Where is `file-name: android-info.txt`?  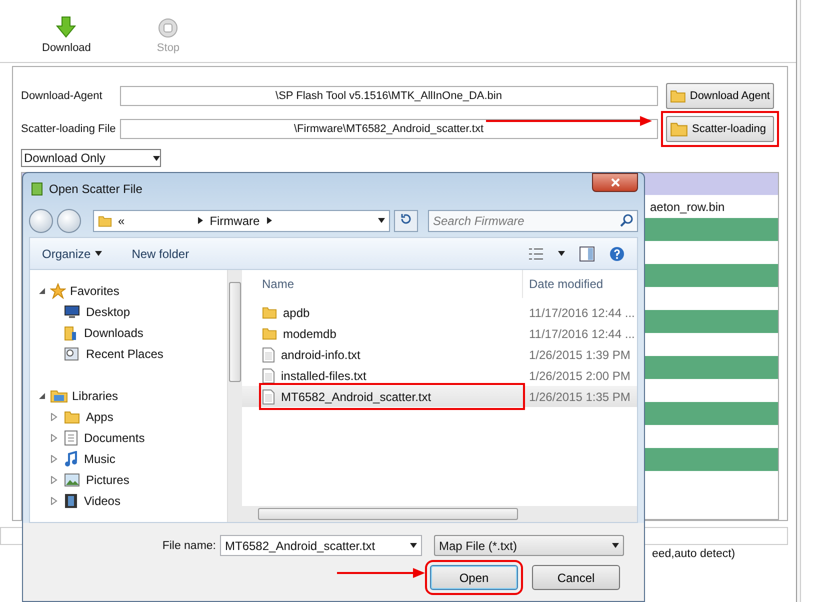 file-name: android-info.txt is located at coordinates (320, 355).